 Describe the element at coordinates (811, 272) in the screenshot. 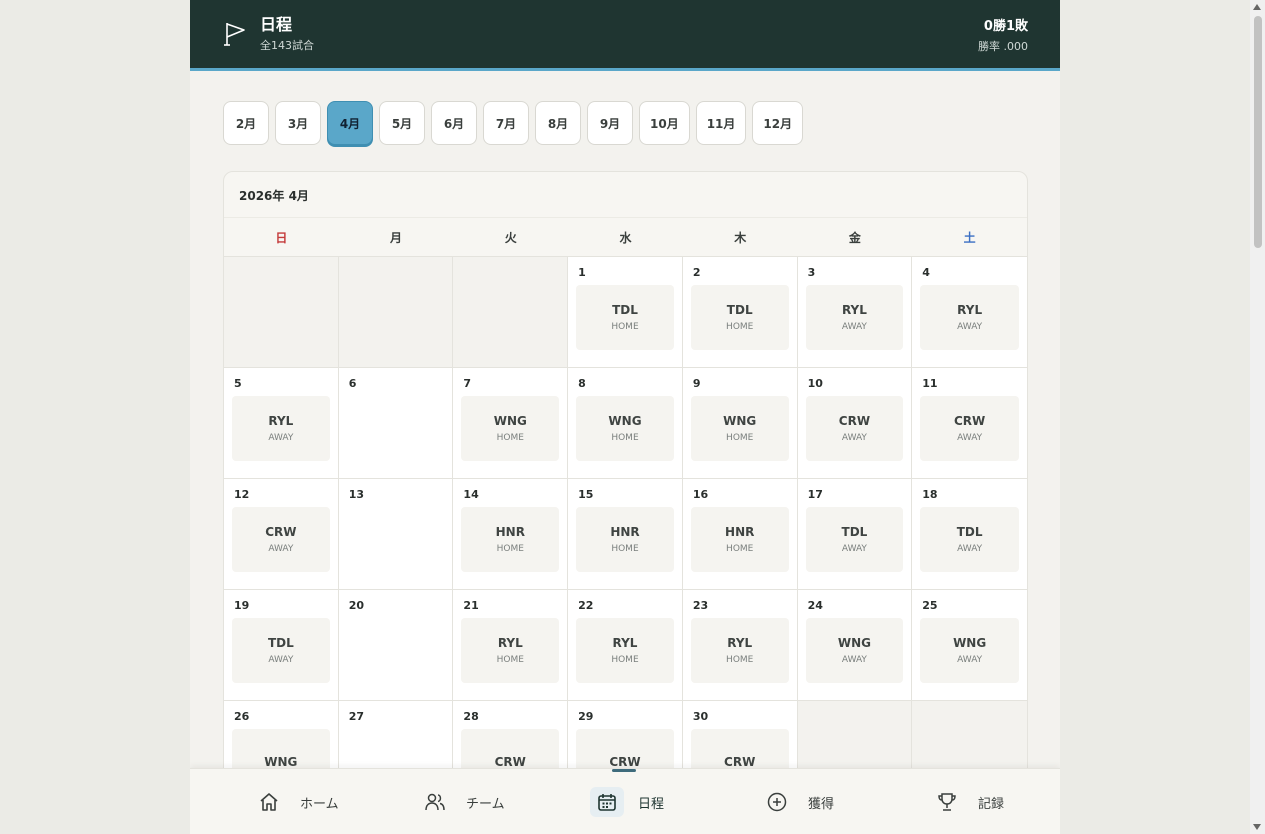

I see `day-number: 3` at that location.